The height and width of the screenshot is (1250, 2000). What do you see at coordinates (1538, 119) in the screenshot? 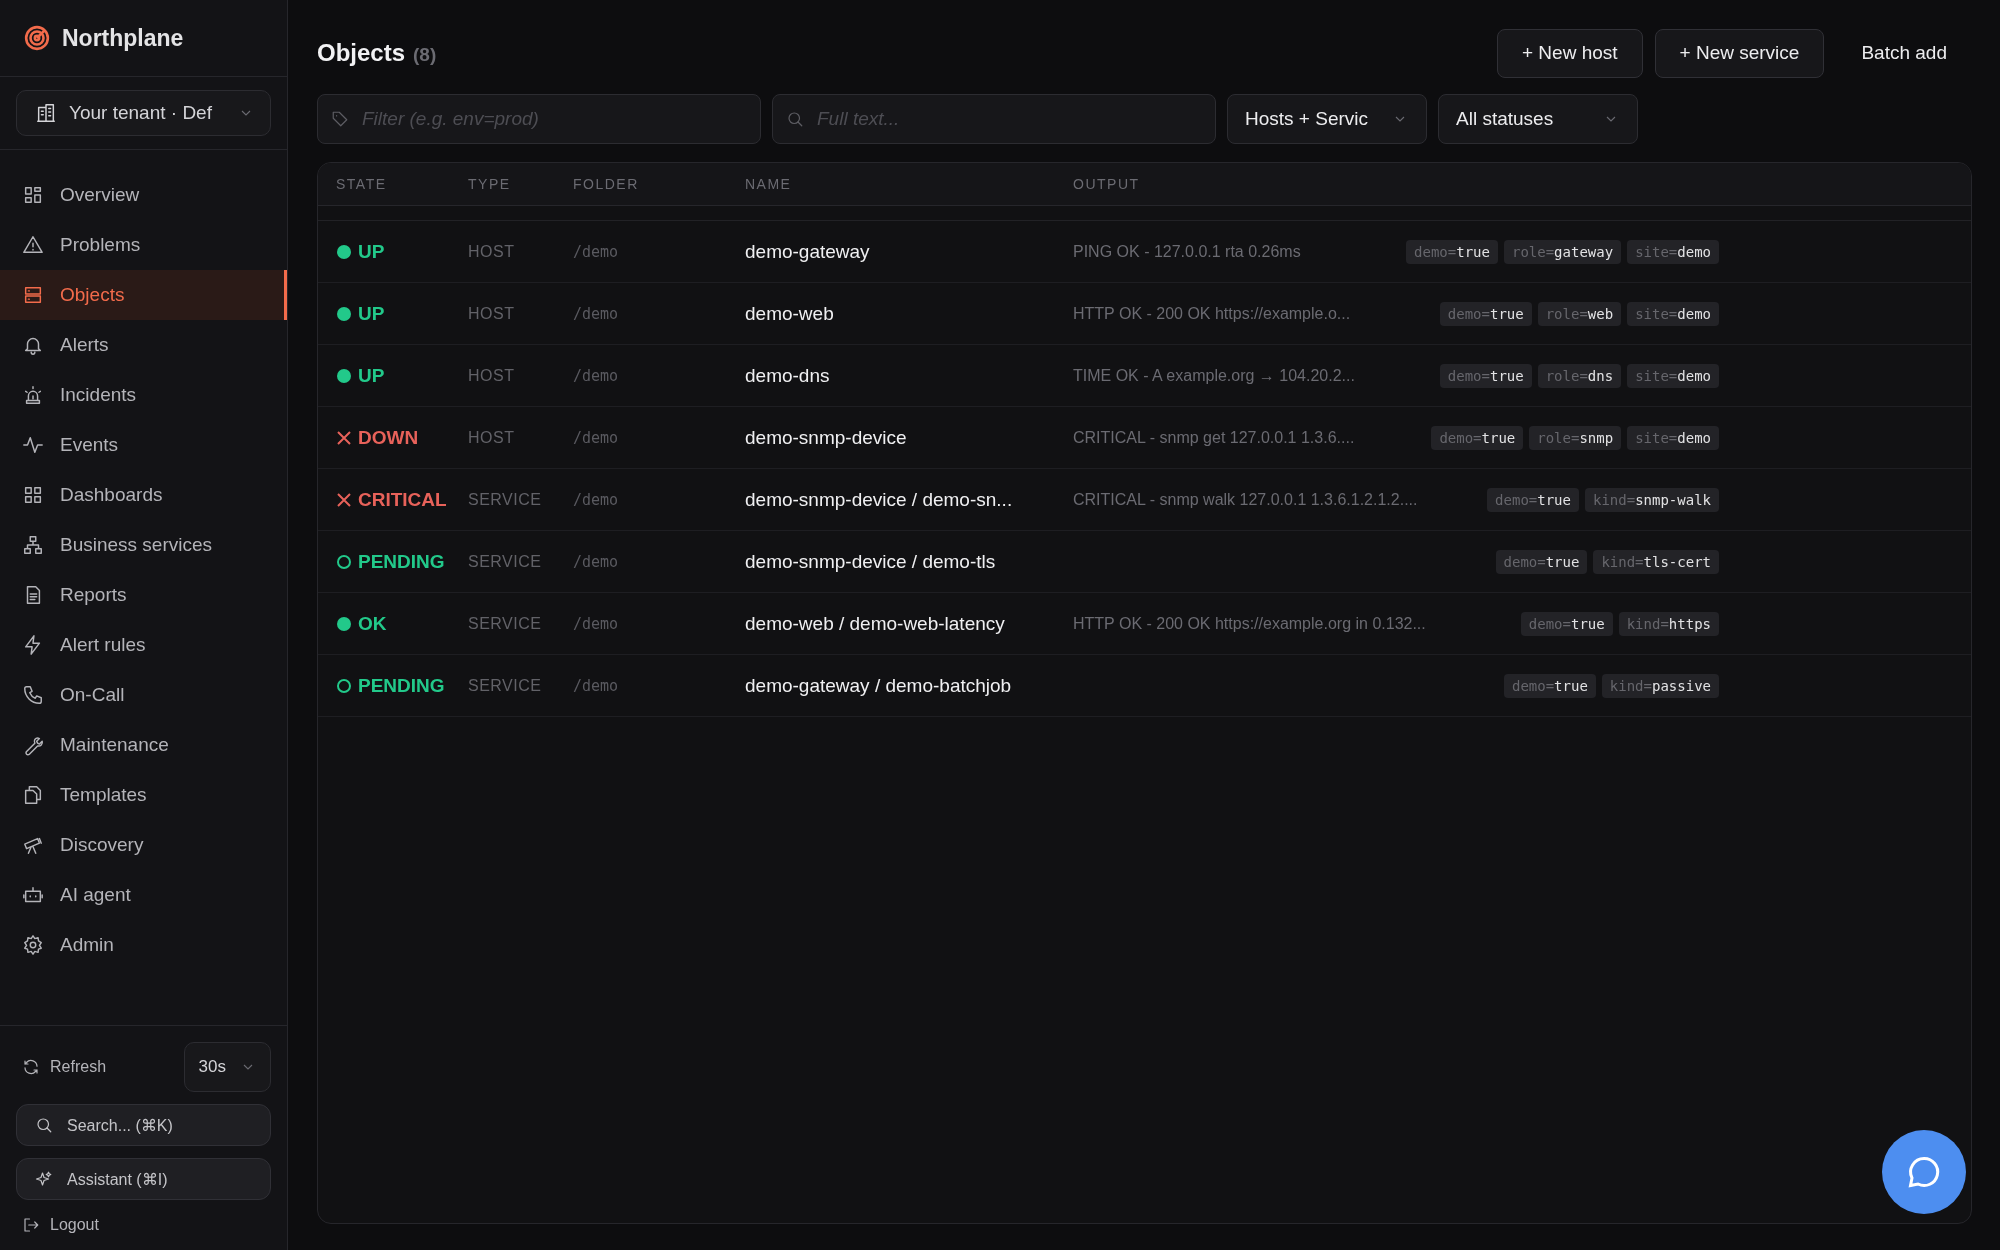
I see `status-select: All statuses` at bounding box center [1538, 119].